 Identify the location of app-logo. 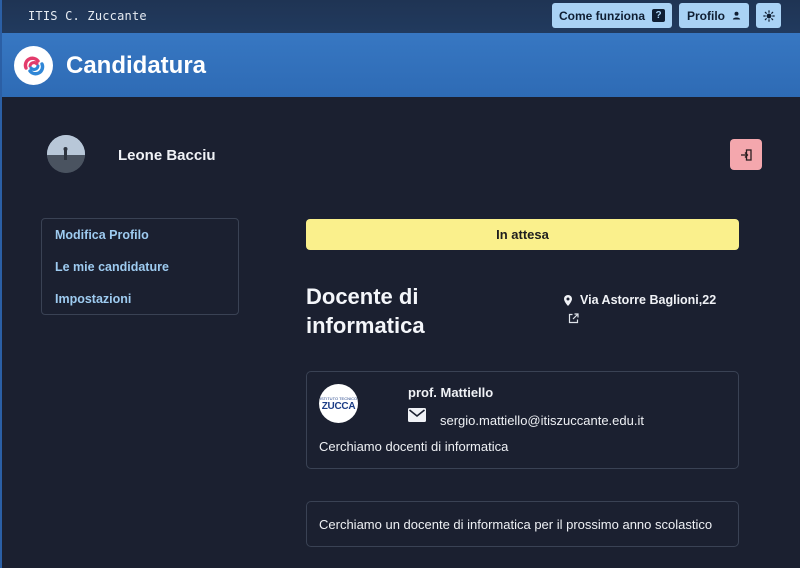
(33, 65).